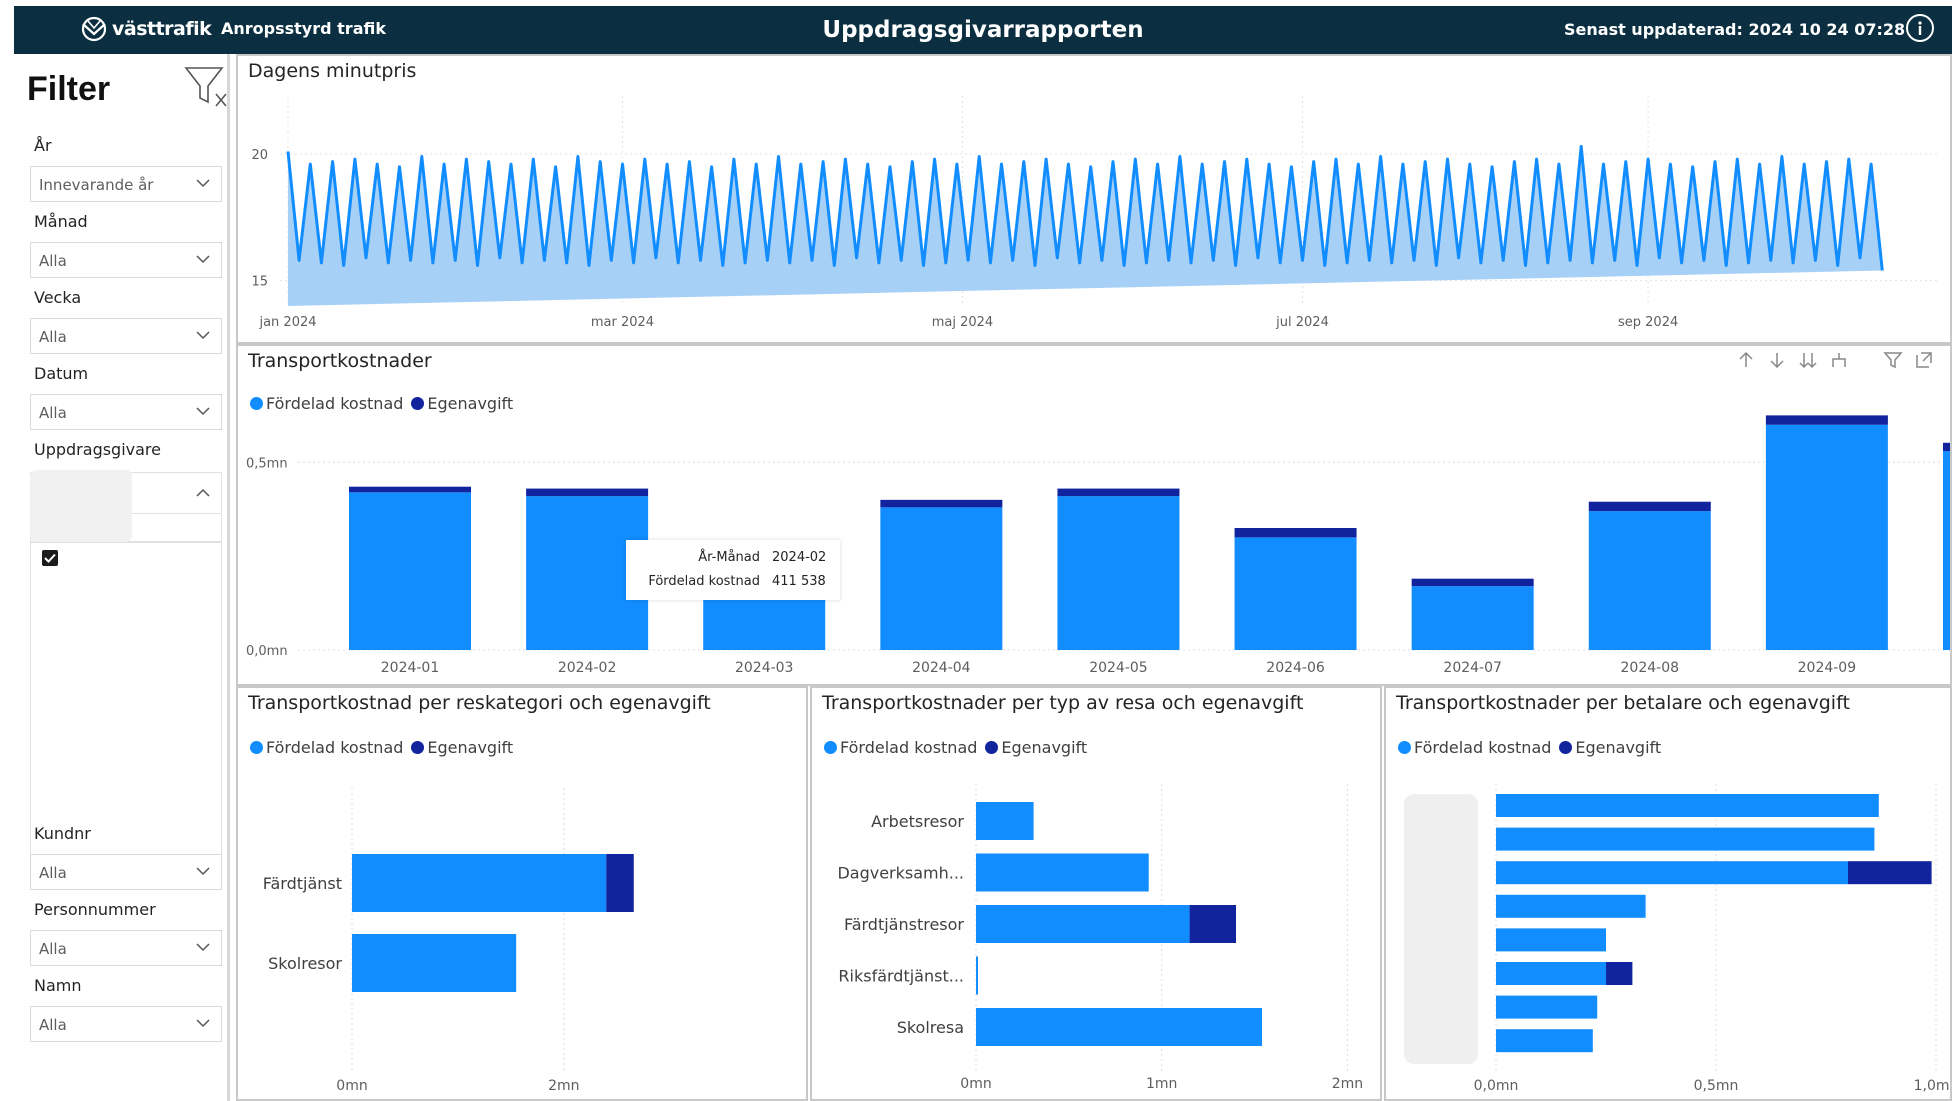  What do you see at coordinates (904, 924) in the screenshot?
I see `category-label: Färdtjänstresor` at bounding box center [904, 924].